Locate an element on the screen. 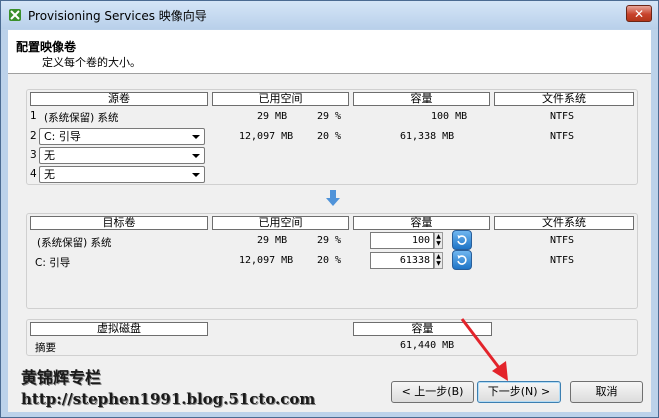  close-button: ✕ is located at coordinates (639, 13).